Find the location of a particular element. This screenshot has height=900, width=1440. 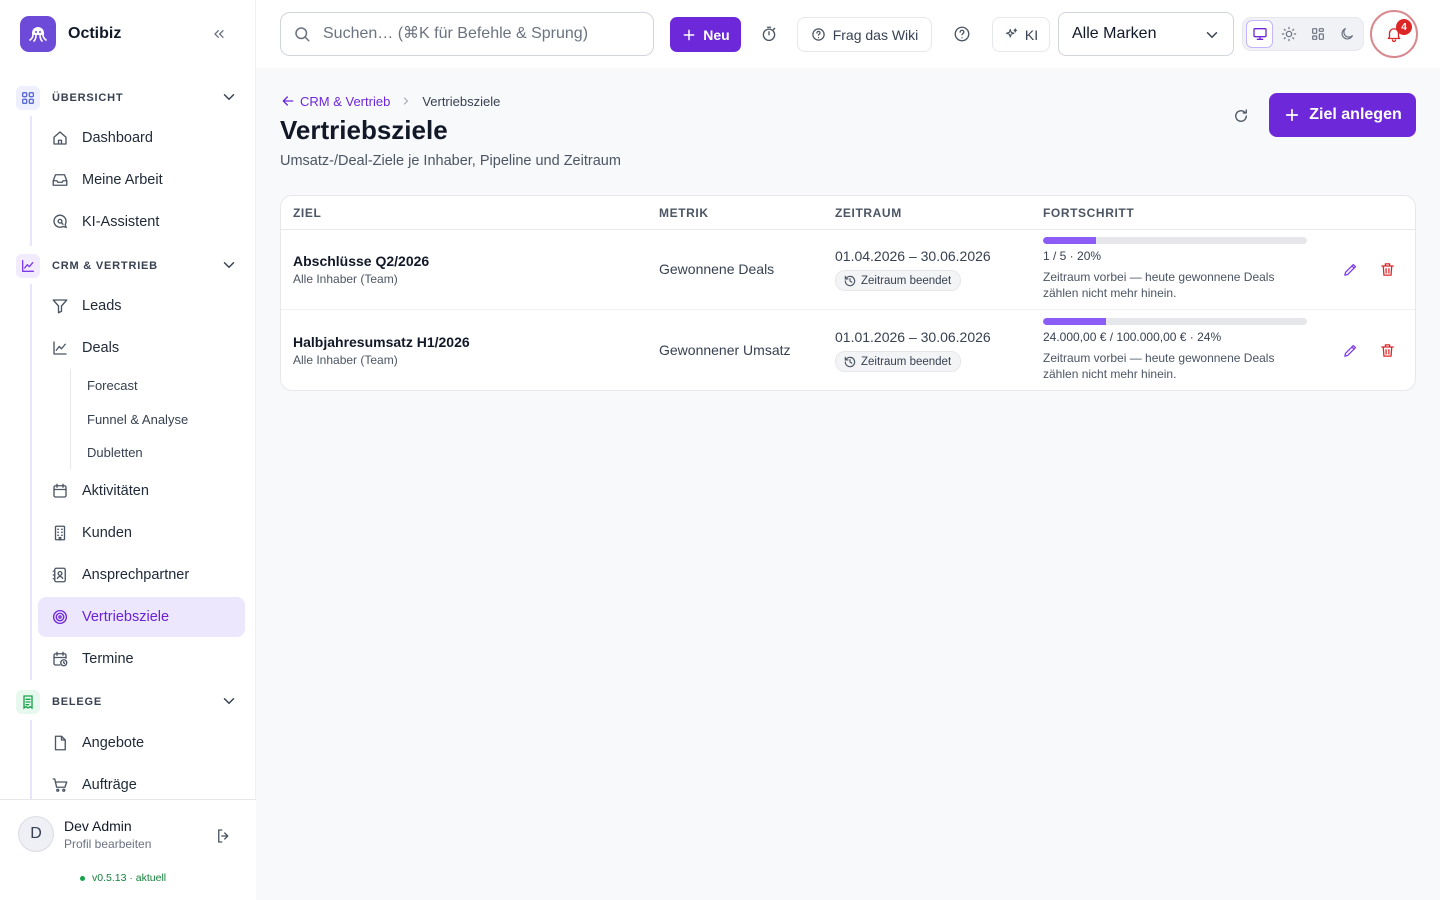

sidebar-item-aktivitaeten: Aktivitäten is located at coordinates (141, 491).